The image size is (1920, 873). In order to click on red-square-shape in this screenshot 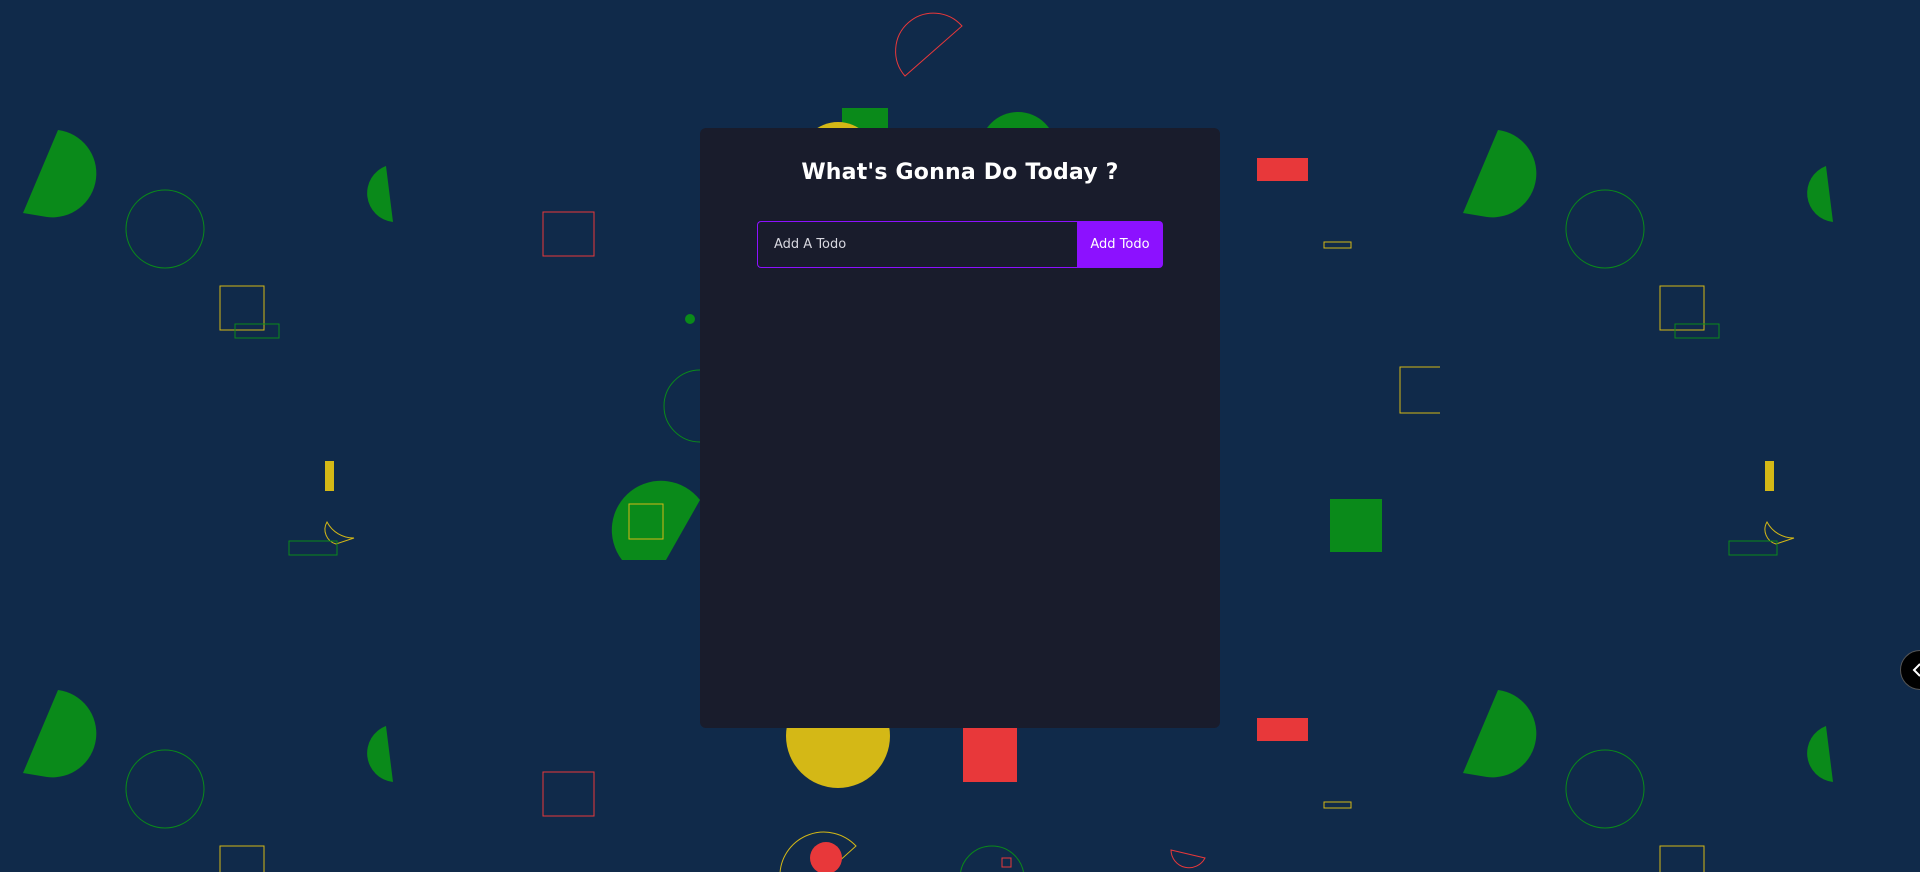, I will do `click(990, 755)`.